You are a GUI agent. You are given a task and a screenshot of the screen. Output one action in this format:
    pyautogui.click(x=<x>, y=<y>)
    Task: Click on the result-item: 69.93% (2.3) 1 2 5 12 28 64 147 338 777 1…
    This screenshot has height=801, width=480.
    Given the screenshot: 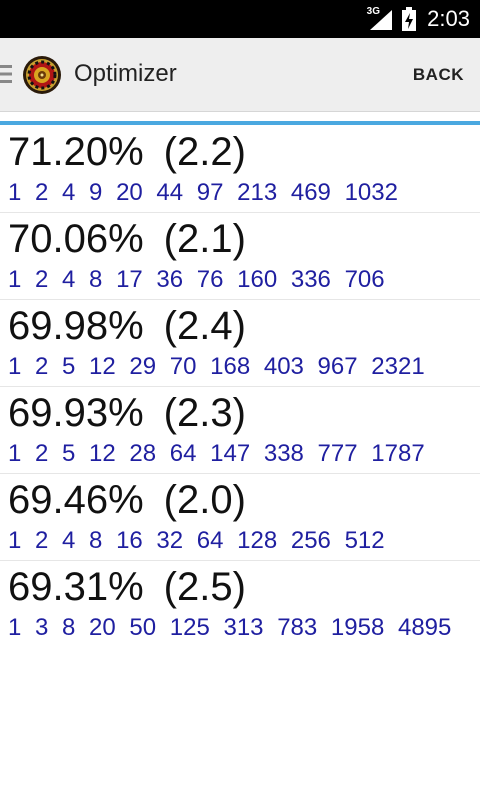 What is the action you would take?
    pyautogui.click(x=240, y=430)
    